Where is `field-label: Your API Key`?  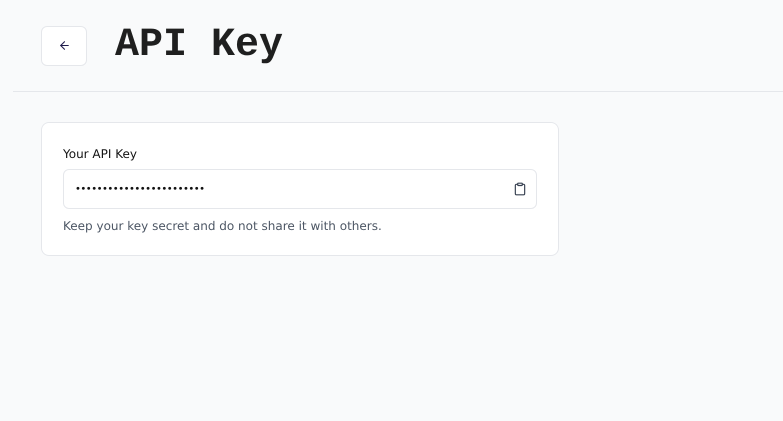
field-label: Your API Key is located at coordinates (100, 154).